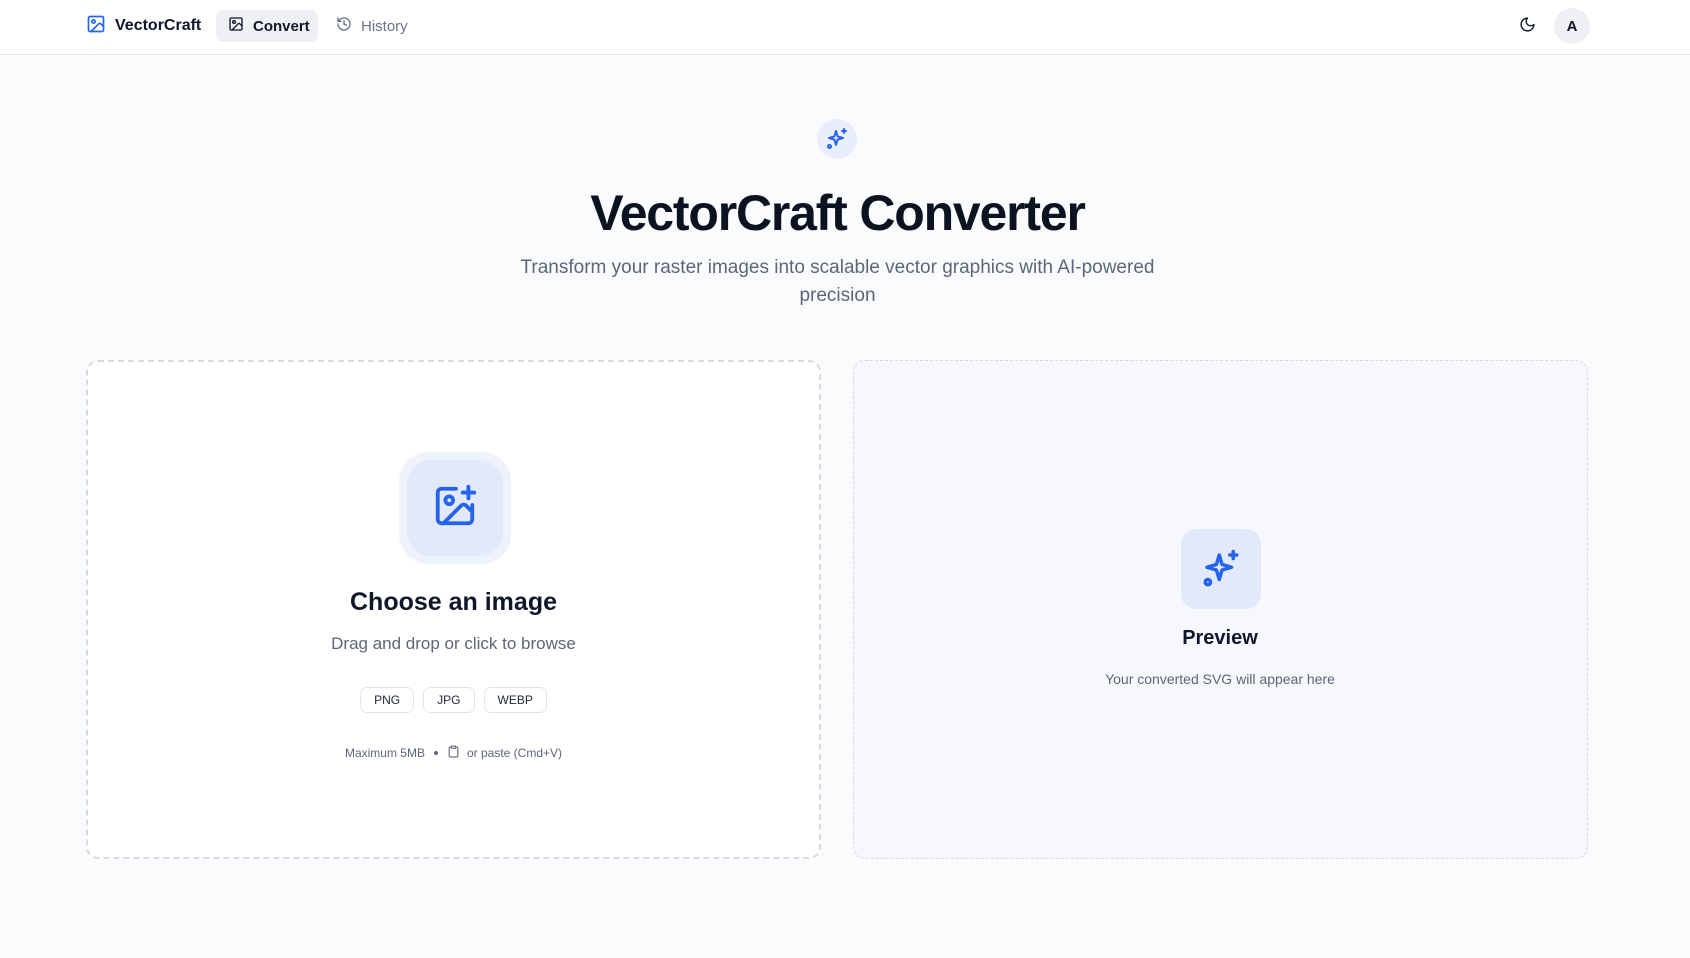  What do you see at coordinates (515, 700) in the screenshot?
I see `format-chip-webp: WEBP` at bounding box center [515, 700].